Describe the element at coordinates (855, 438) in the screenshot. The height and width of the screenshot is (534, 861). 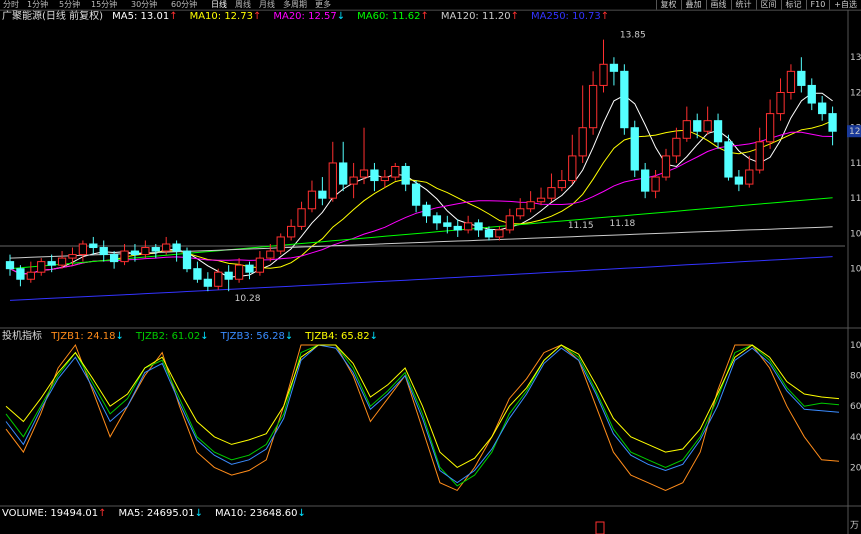
I see `indicator-tick-label: 40` at that location.